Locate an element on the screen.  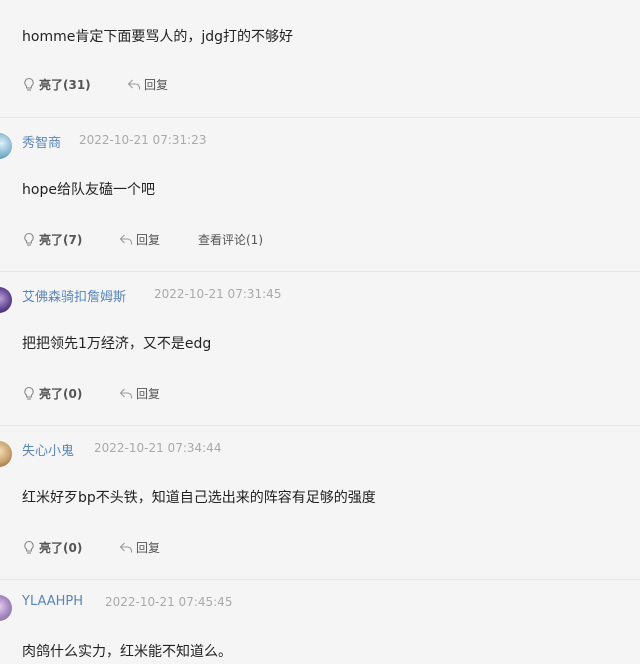
timestamp: 2022-10-21 07:31:45 is located at coordinates (218, 294).